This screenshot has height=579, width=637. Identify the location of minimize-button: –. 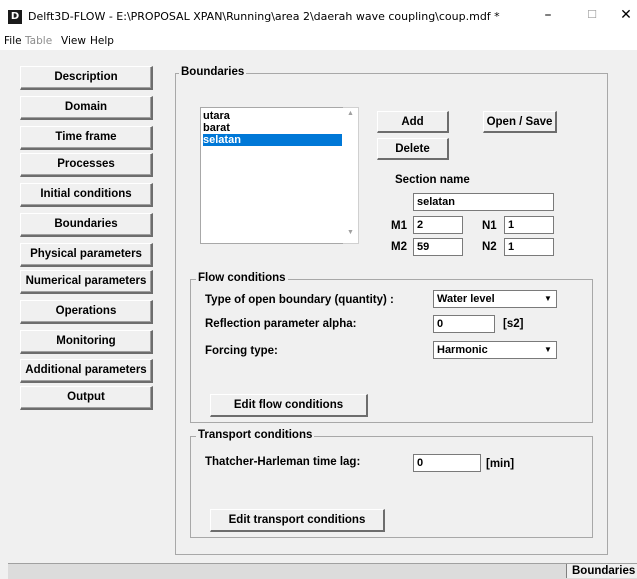
(548, 15).